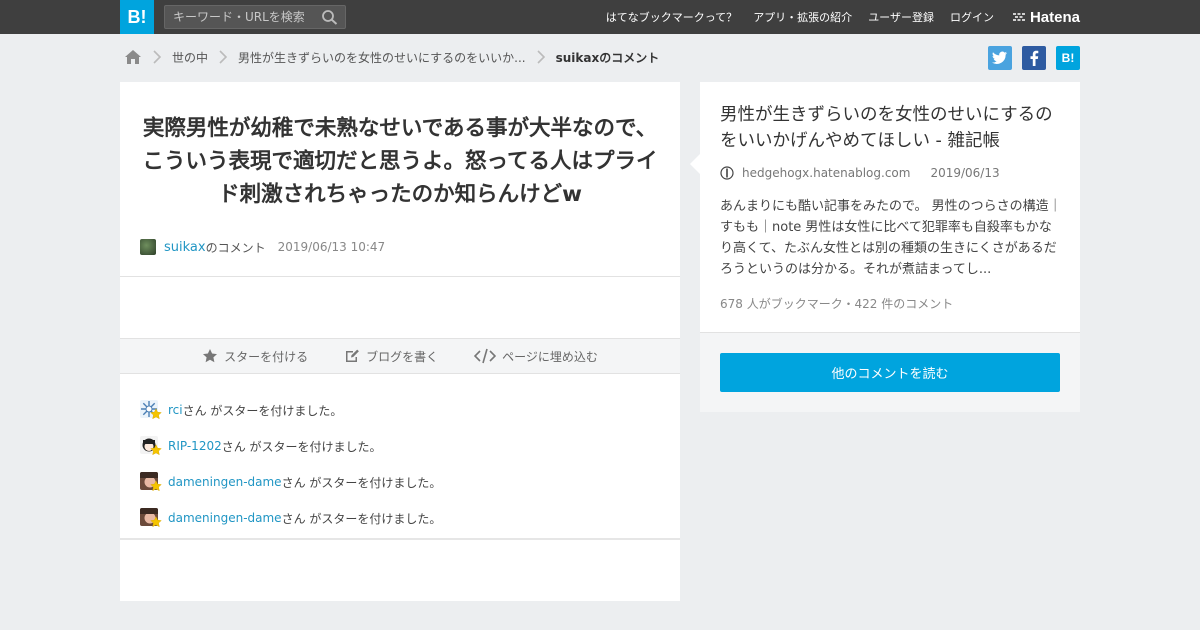 The image size is (1200, 630). I want to click on nav-about: はてなブックマークって？, so click(671, 17).